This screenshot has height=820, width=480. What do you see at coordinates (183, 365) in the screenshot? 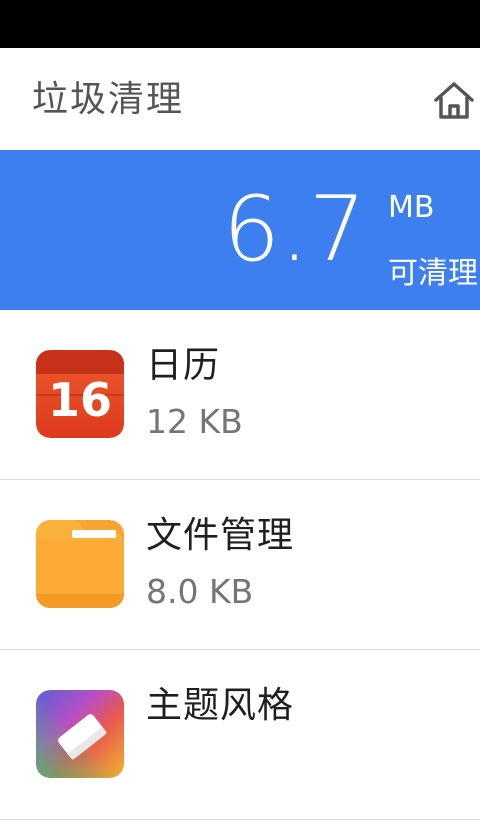
I see `app-name: 日历` at bounding box center [183, 365].